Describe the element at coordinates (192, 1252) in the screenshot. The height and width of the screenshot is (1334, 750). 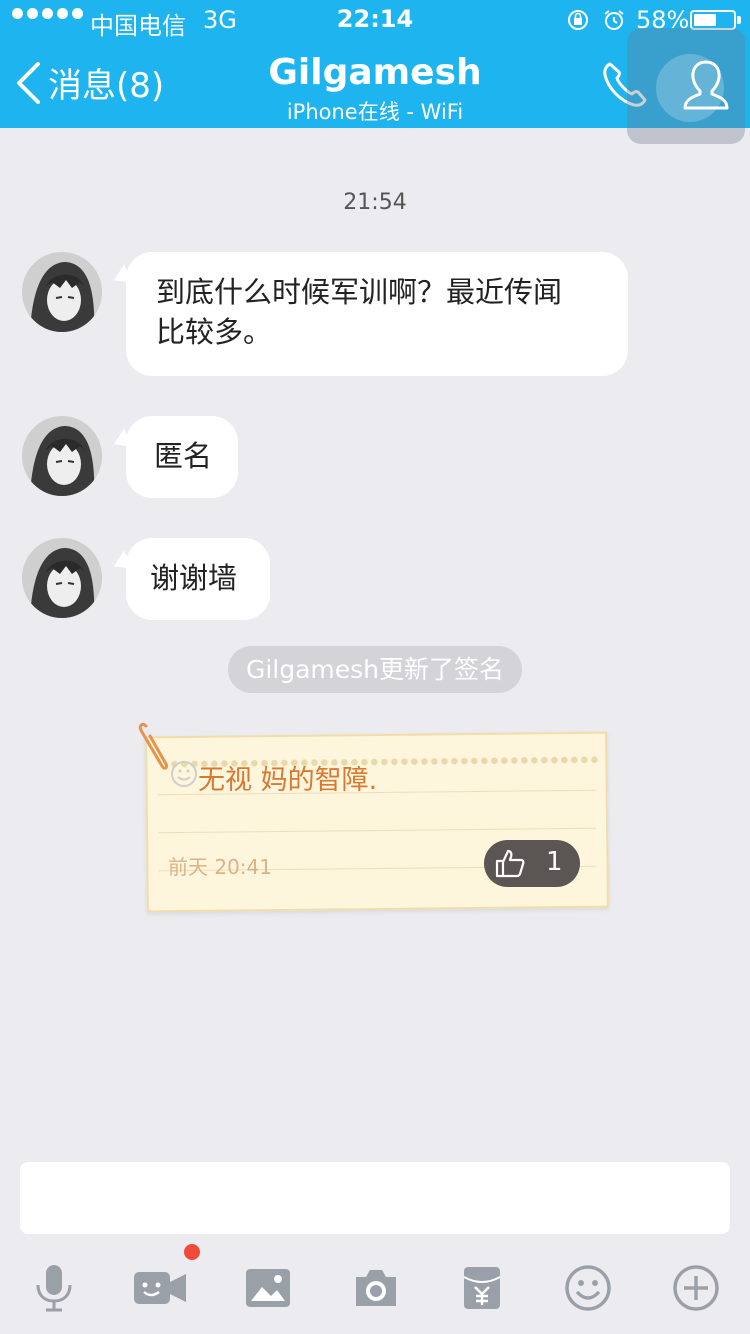
I see `notification-badge` at that location.